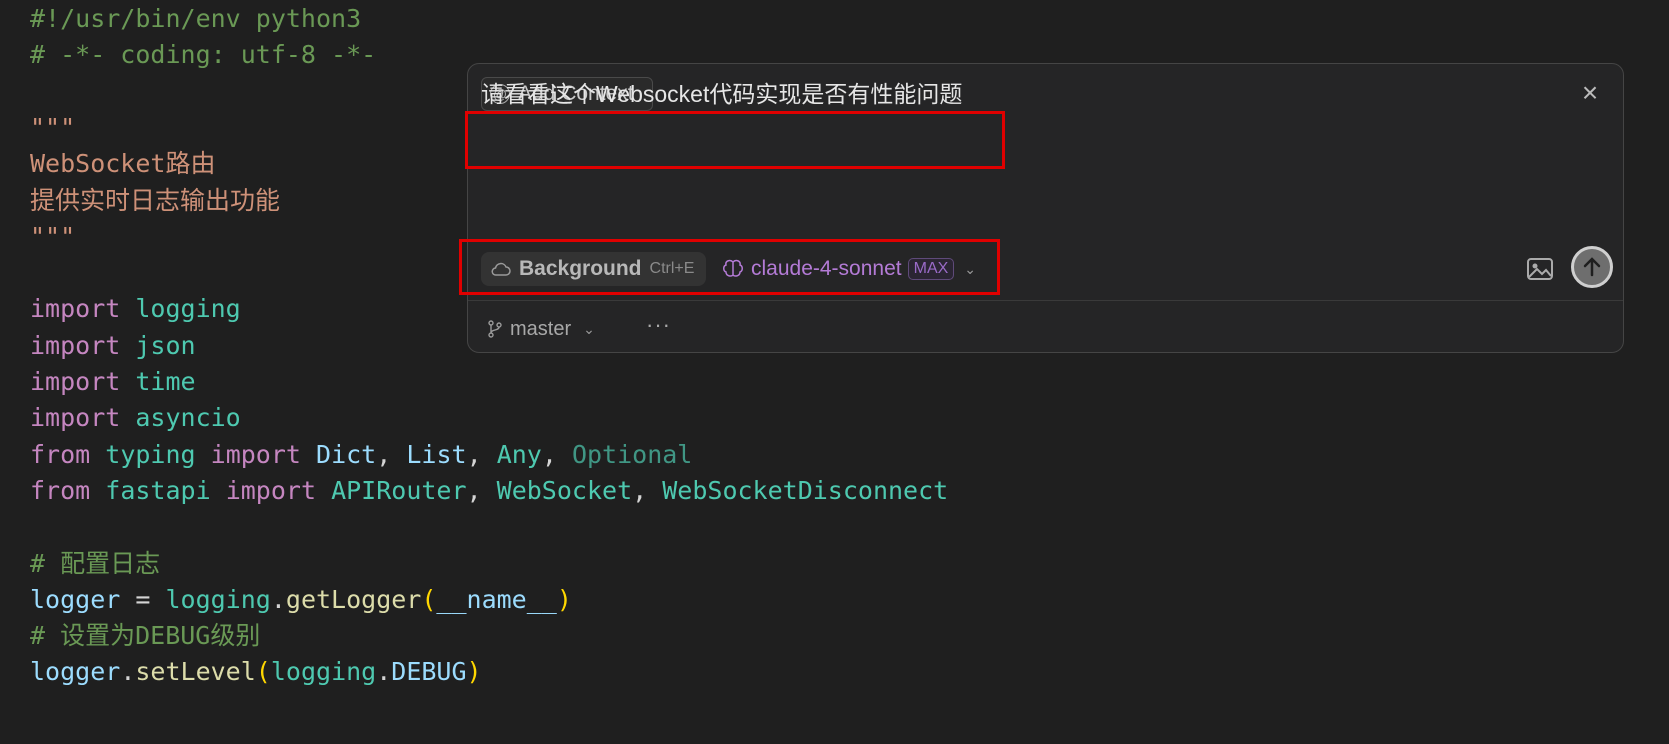  What do you see at coordinates (735, 140) in the screenshot?
I see `prompt-highlight-box` at bounding box center [735, 140].